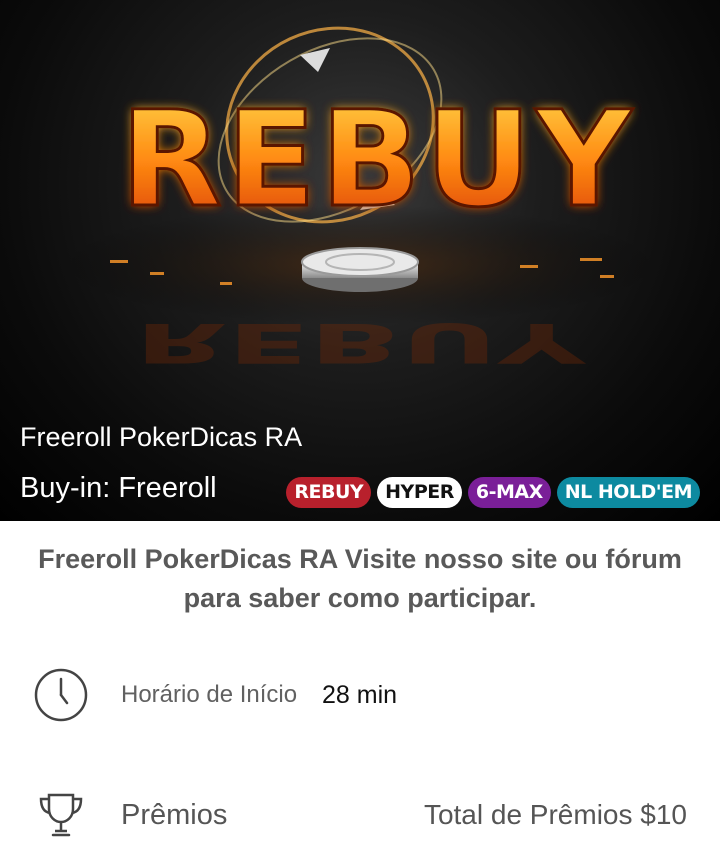  Describe the element at coordinates (628, 492) in the screenshot. I see `tag-nl-holdem: NL HOLD'EM` at that location.